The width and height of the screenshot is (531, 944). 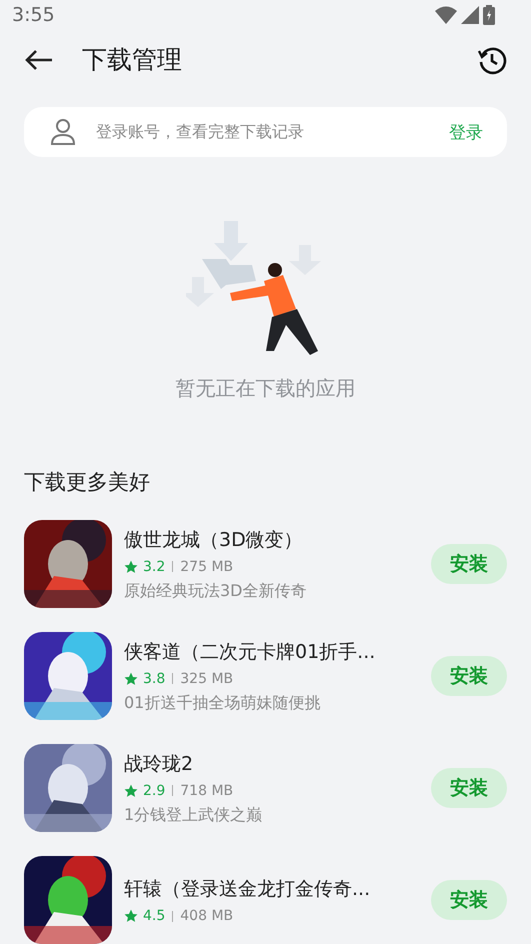 I want to click on section-title: 下载更多美好, so click(x=87, y=482).